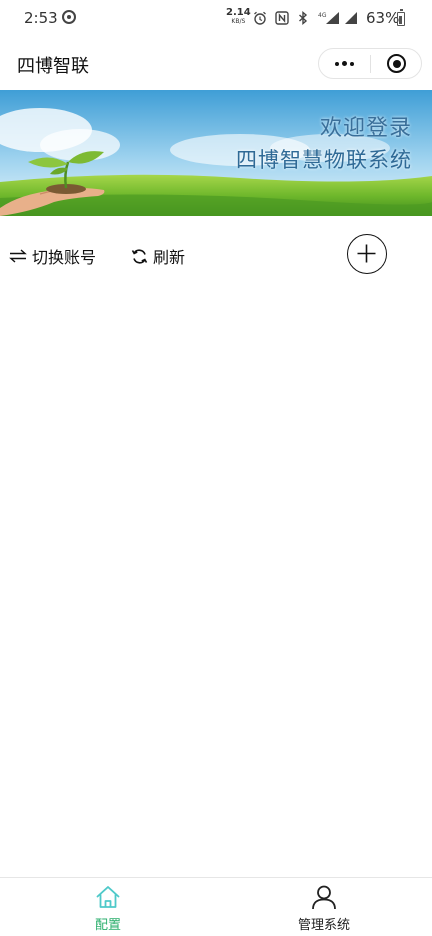 The image size is (432, 936). I want to click on signal-icon, so click(351, 18).